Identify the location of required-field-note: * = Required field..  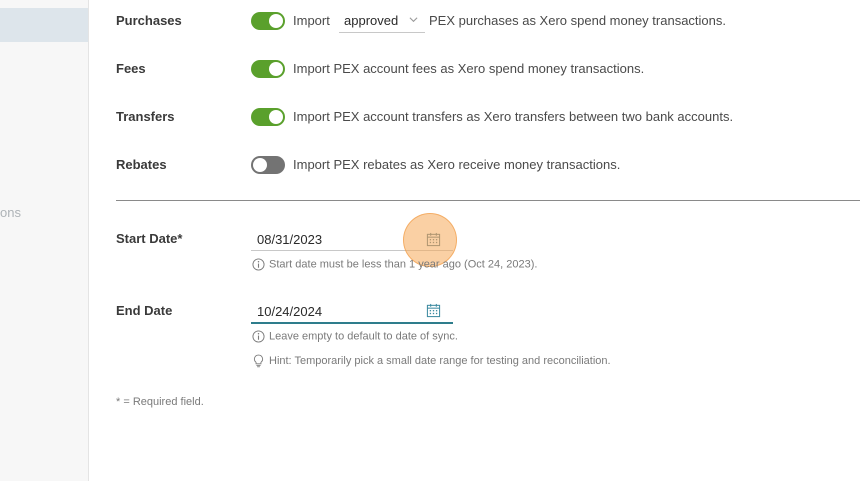
(160, 402).